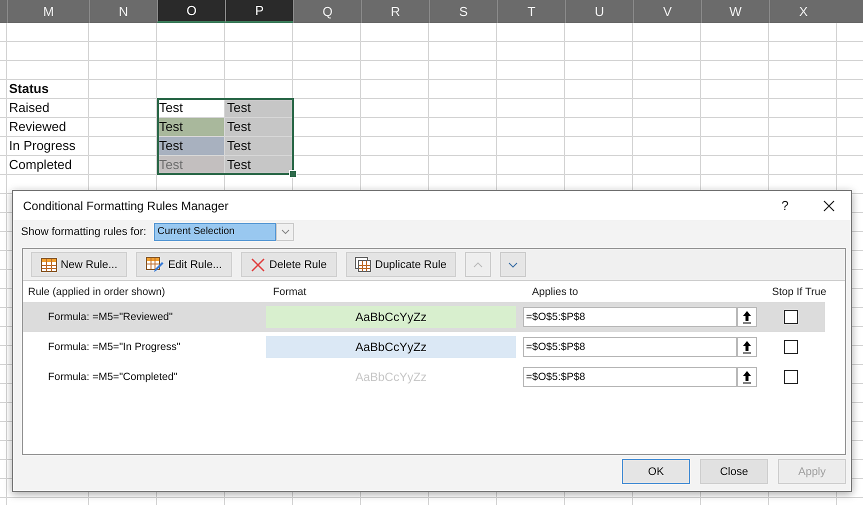 This screenshot has height=505, width=863. Describe the element at coordinates (656, 471) in the screenshot. I see `dialog-button: OK` at that location.